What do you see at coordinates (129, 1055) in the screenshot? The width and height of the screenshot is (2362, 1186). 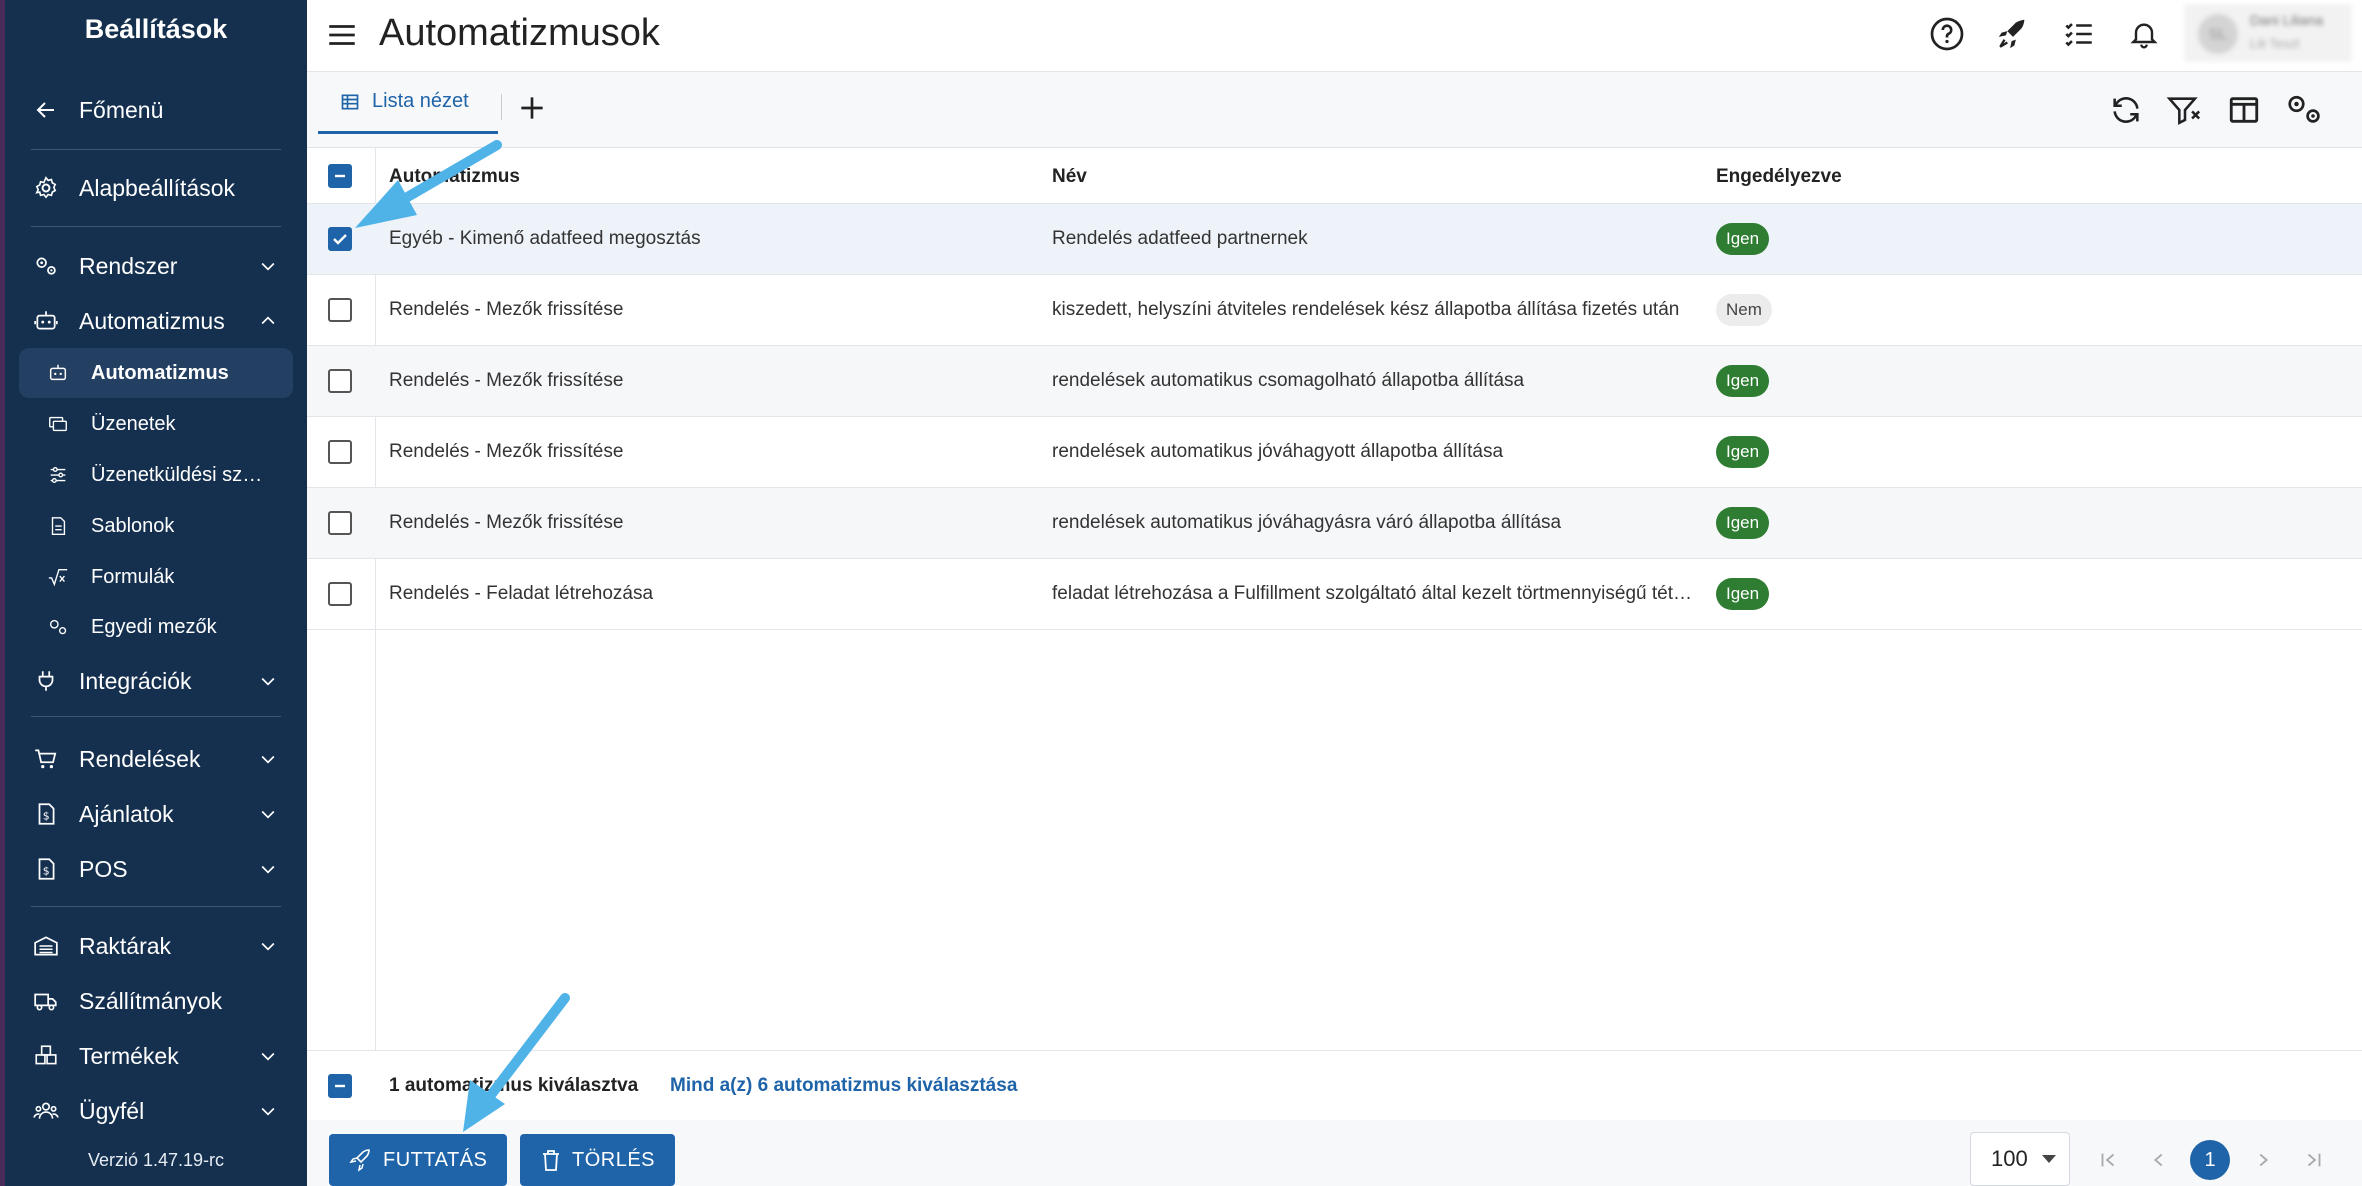 I see `sidebar-item-label: Termékek` at bounding box center [129, 1055].